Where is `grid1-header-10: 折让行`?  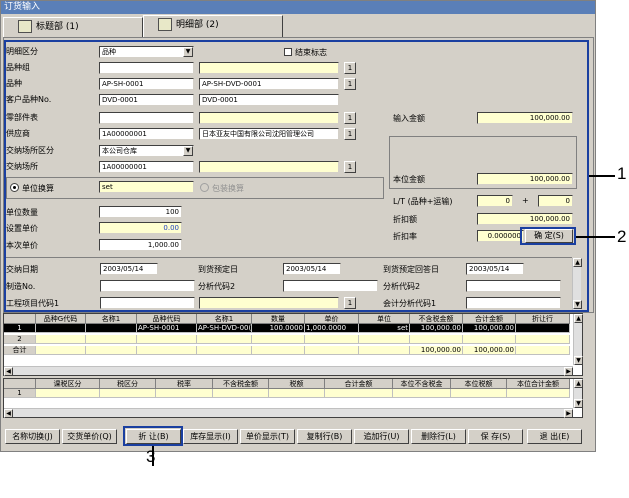 grid1-header-10: 折让行 is located at coordinates (543, 319).